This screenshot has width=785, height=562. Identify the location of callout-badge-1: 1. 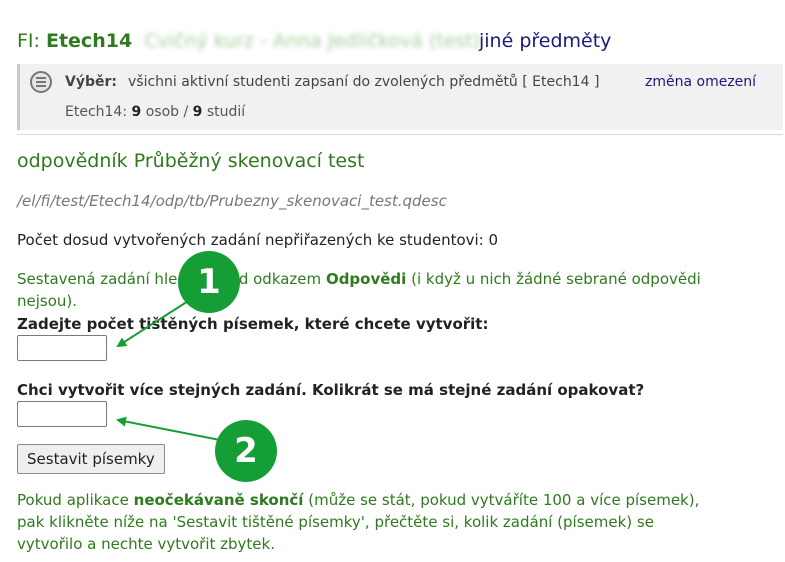
(209, 282).